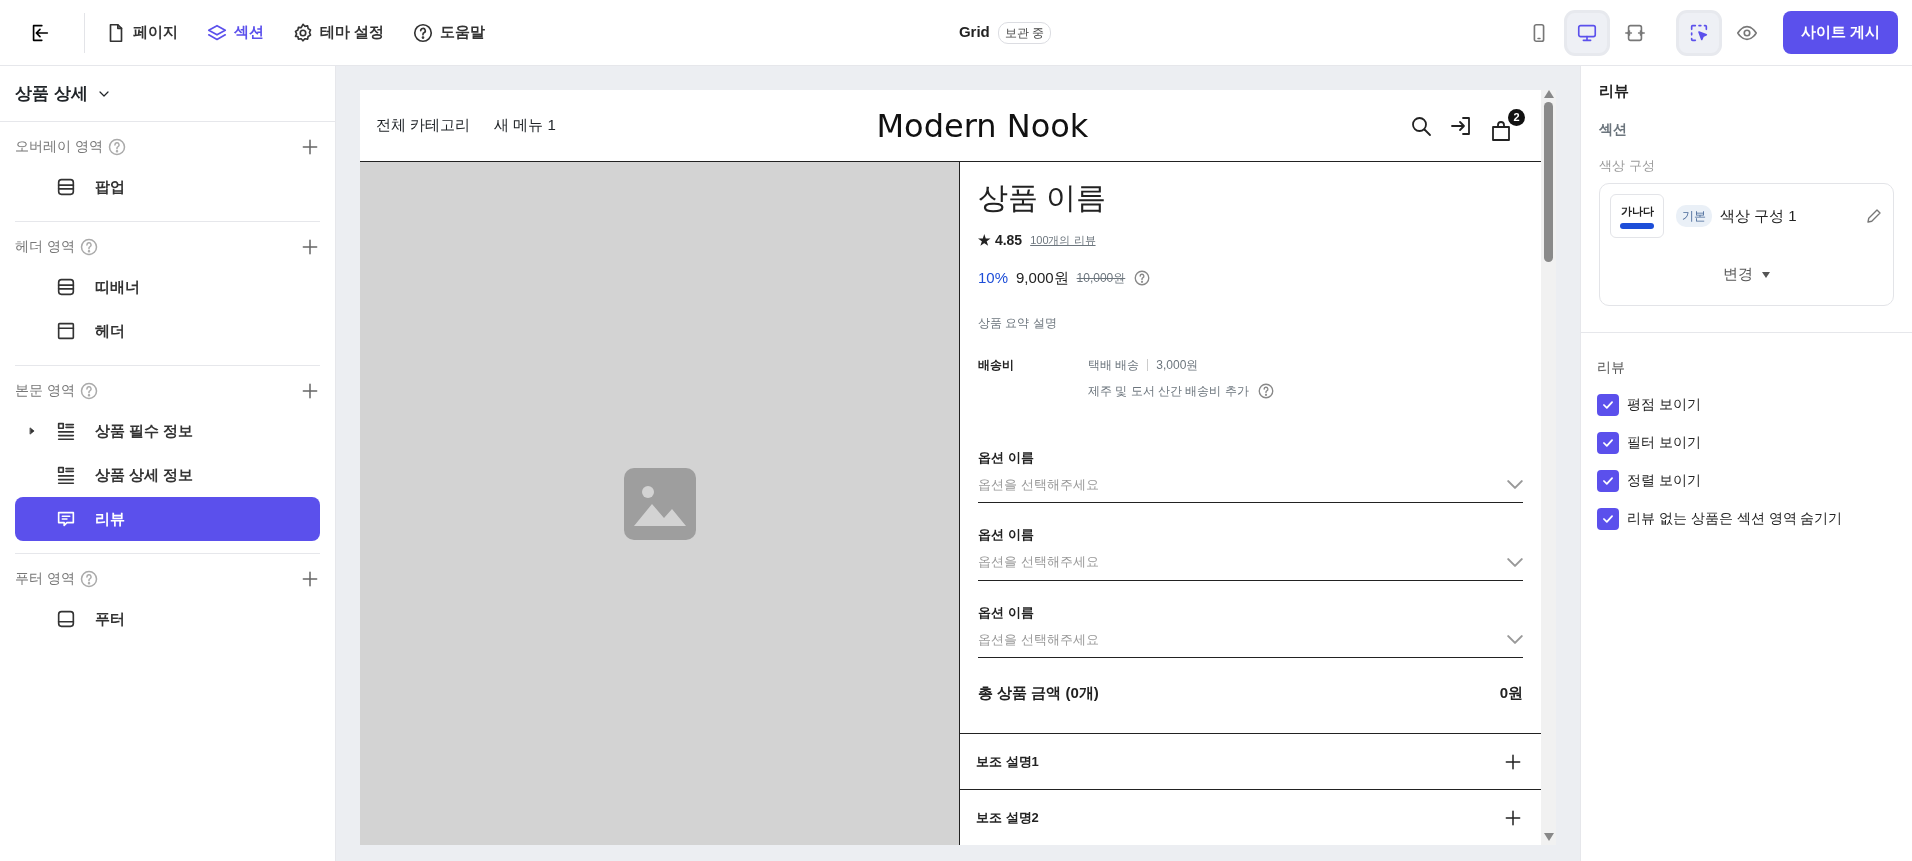  Describe the element at coordinates (982, 126) in the screenshot. I see `store-logo: Modern Nook` at that location.